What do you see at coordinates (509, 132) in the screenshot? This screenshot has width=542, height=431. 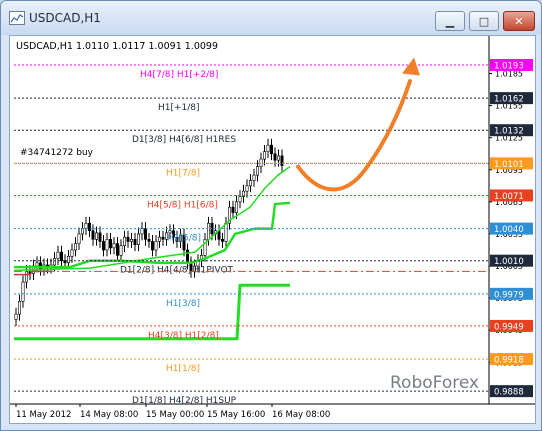 I see `price-badge-label: 1.0132` at bounding box center [509, 132].